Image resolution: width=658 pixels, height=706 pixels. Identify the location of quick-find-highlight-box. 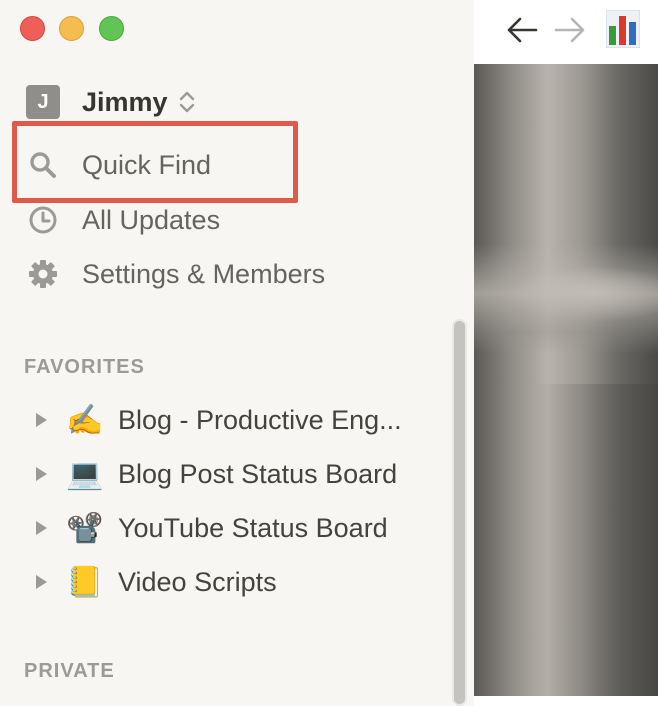
(155, 162).